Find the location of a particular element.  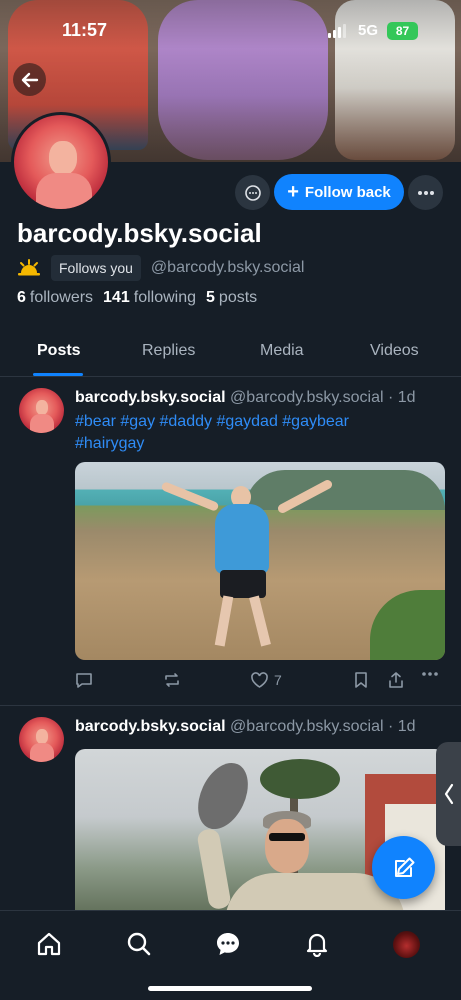

arrow-left-icon is located at coordinates (29, 79).